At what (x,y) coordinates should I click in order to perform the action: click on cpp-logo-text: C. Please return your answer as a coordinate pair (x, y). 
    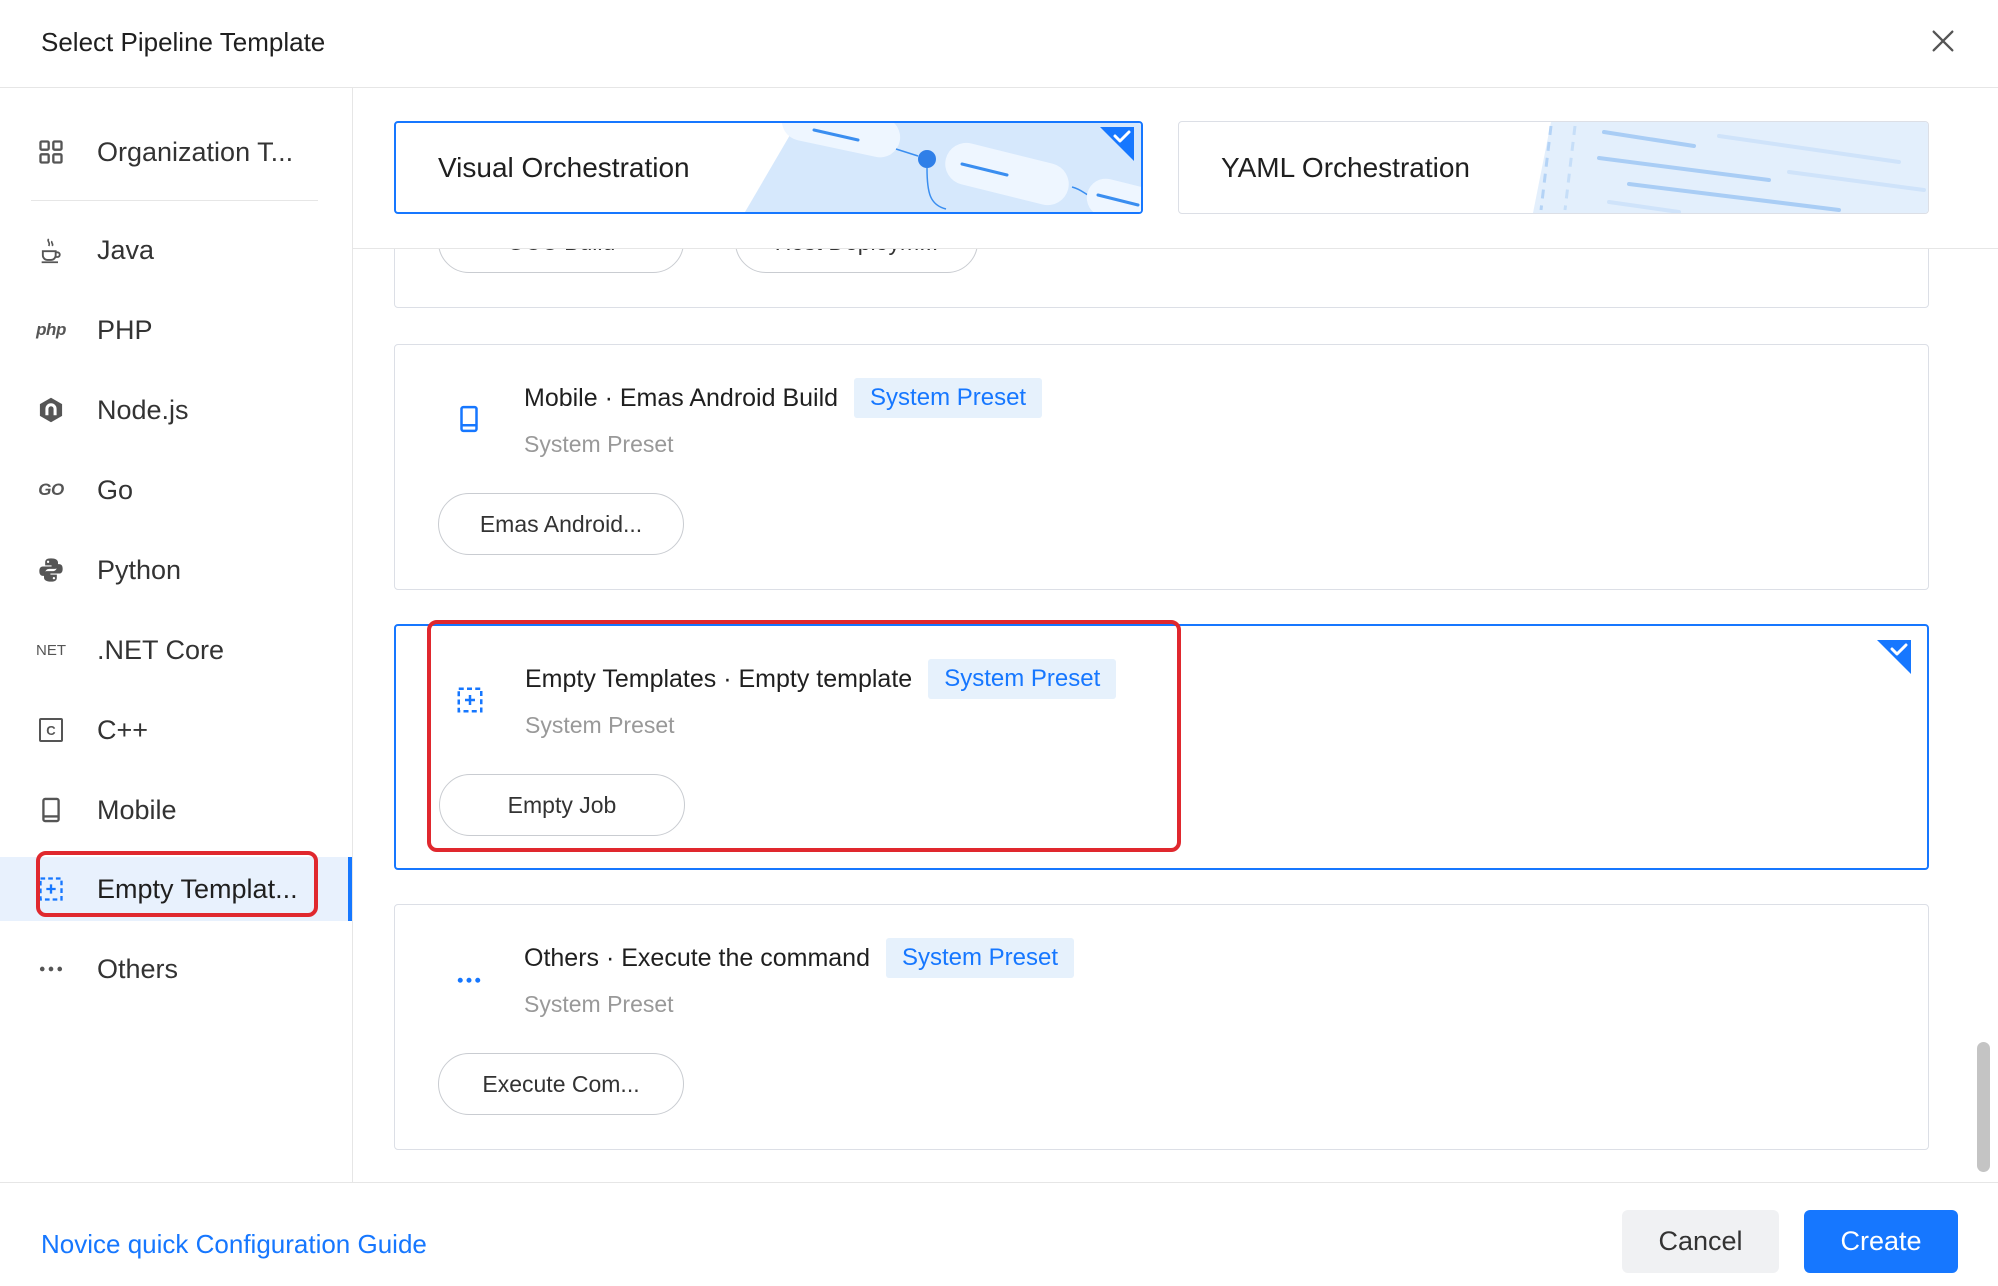
    Looking at the image, I should click on (51, 730).